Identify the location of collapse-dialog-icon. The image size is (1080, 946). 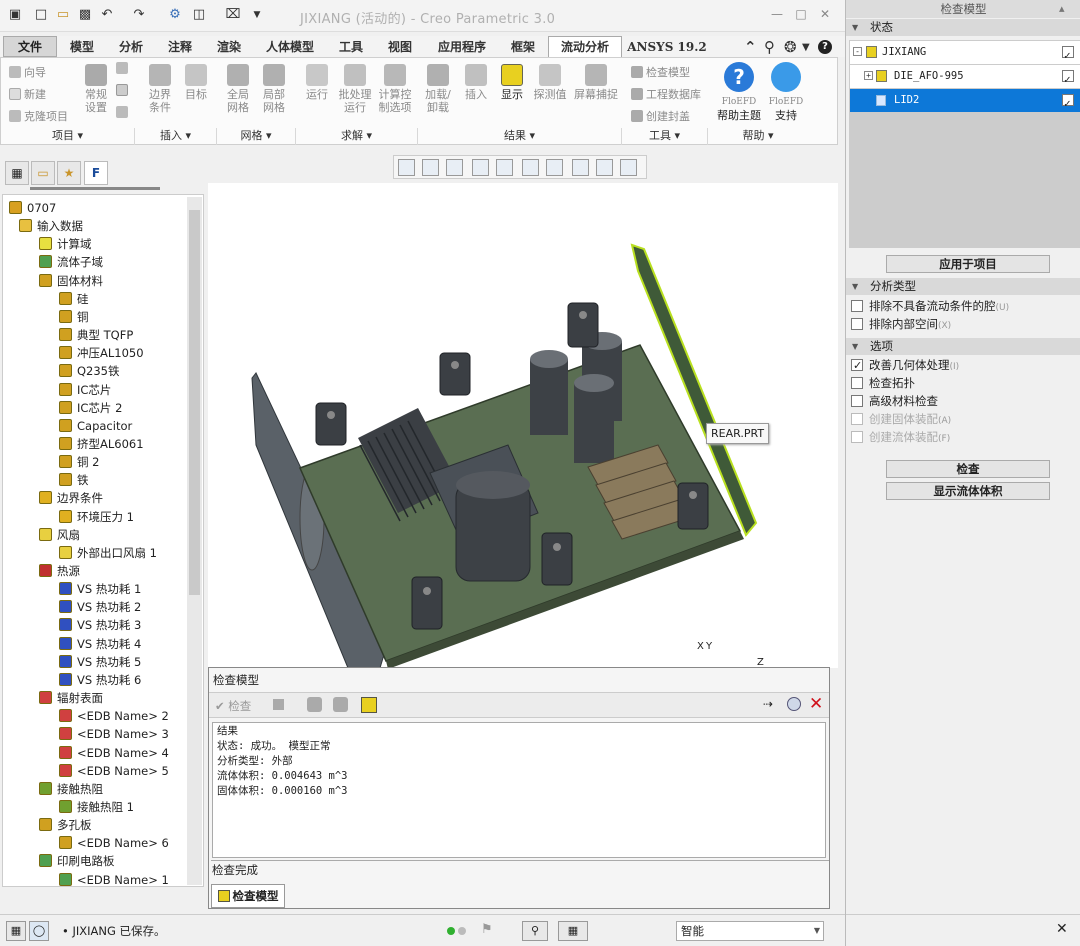
(794, 704).